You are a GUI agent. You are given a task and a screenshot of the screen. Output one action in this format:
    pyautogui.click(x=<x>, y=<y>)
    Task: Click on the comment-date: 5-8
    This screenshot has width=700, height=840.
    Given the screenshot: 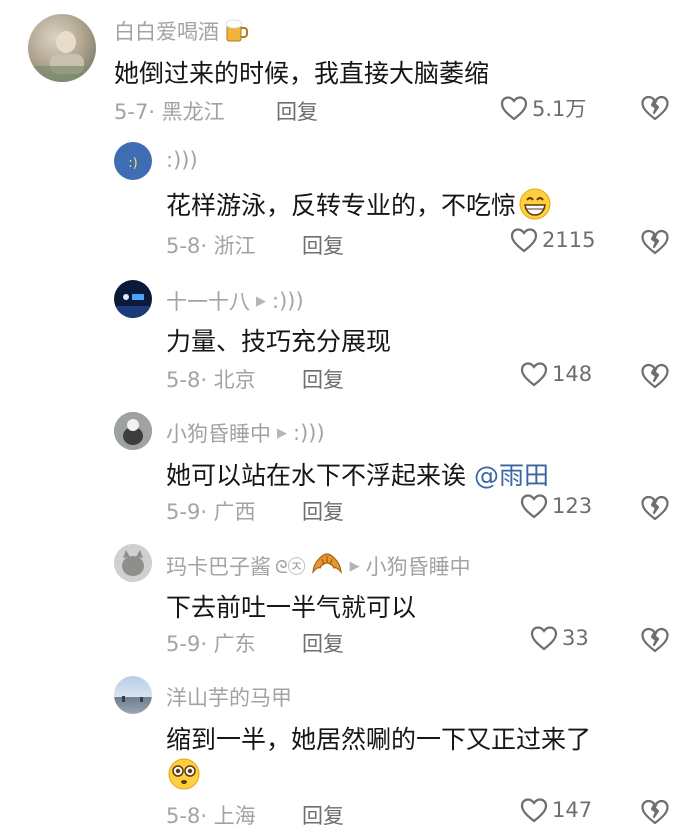 What is the action you would take?
    pyautogui.click(x=183, y=816)
    